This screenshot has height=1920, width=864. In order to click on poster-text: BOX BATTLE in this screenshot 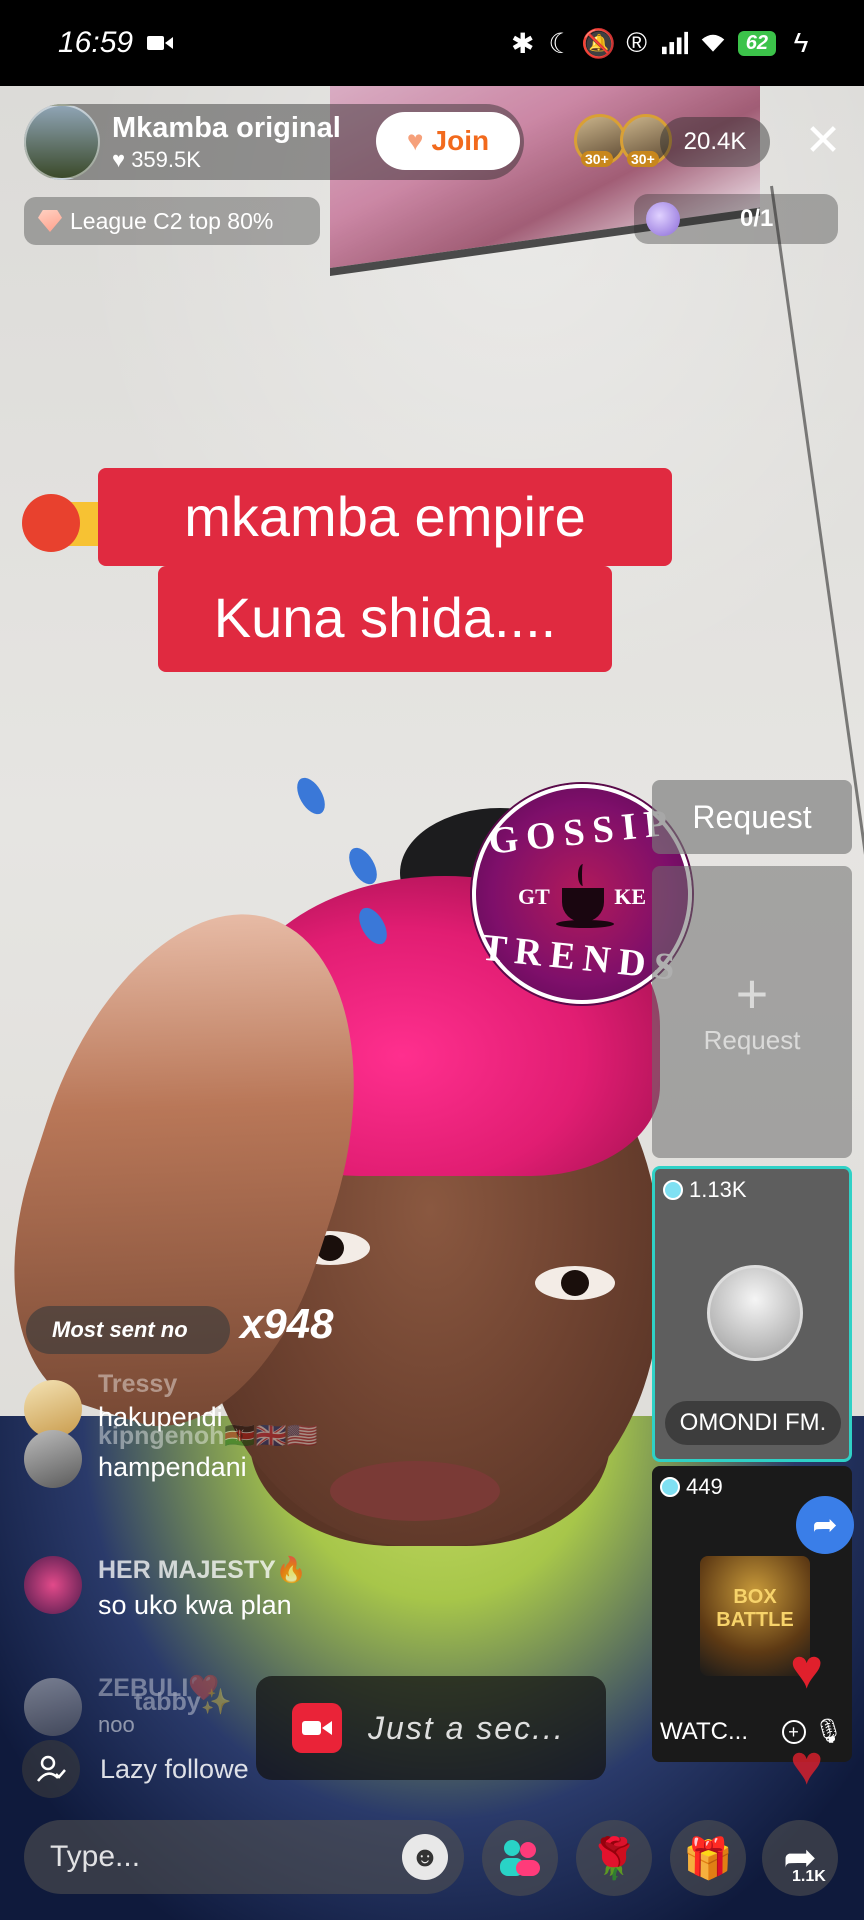, I will do `click(755, 1608)`.